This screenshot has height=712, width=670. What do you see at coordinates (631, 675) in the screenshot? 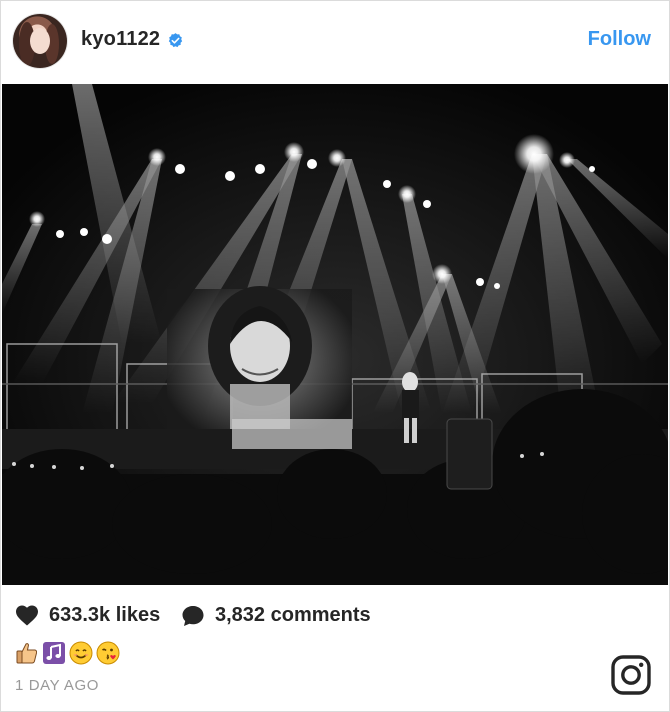
I see `instagram-logo-icon` at bounding box center [631, 675].